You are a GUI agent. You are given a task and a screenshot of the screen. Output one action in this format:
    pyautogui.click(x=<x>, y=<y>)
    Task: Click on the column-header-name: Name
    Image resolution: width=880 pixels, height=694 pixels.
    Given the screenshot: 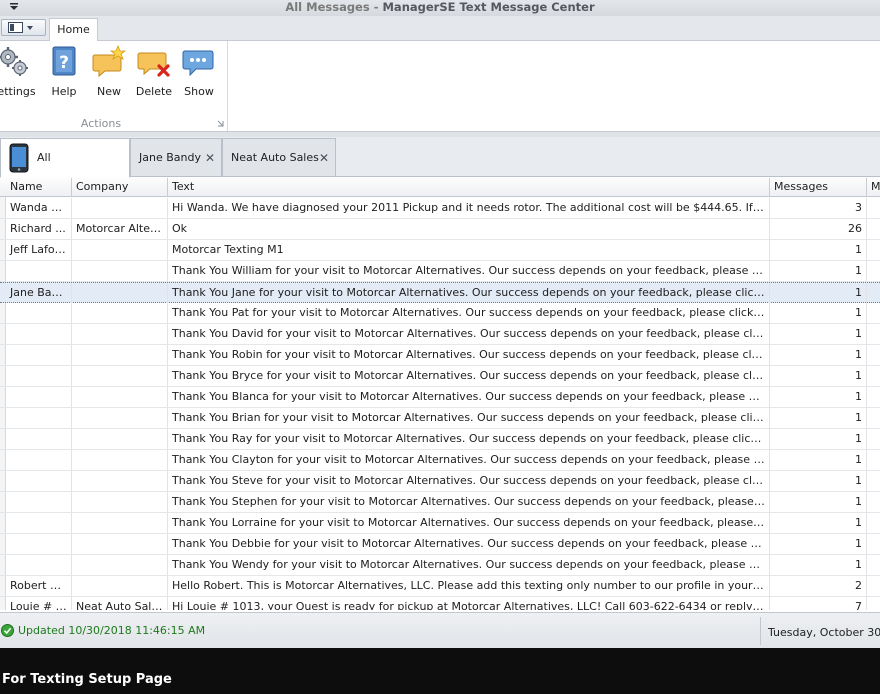 What is the action you would take?
    pyautogui.click(x=39, y=187)
    